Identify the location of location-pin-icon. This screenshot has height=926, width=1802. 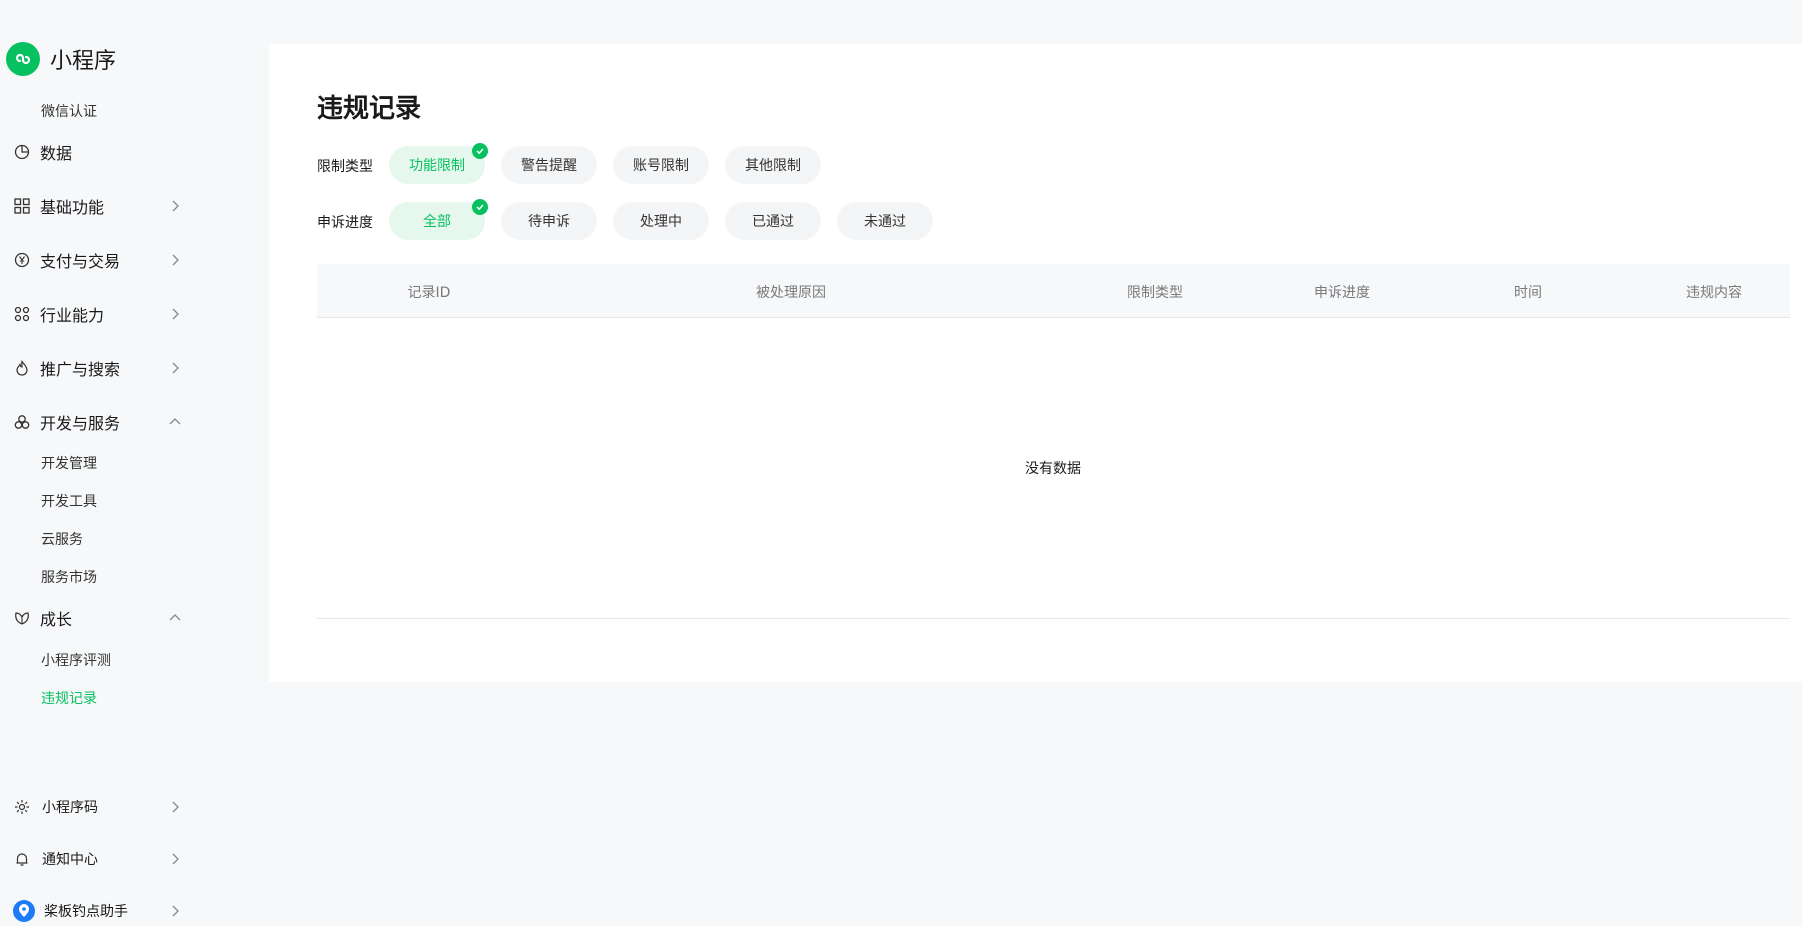
(24, 911).